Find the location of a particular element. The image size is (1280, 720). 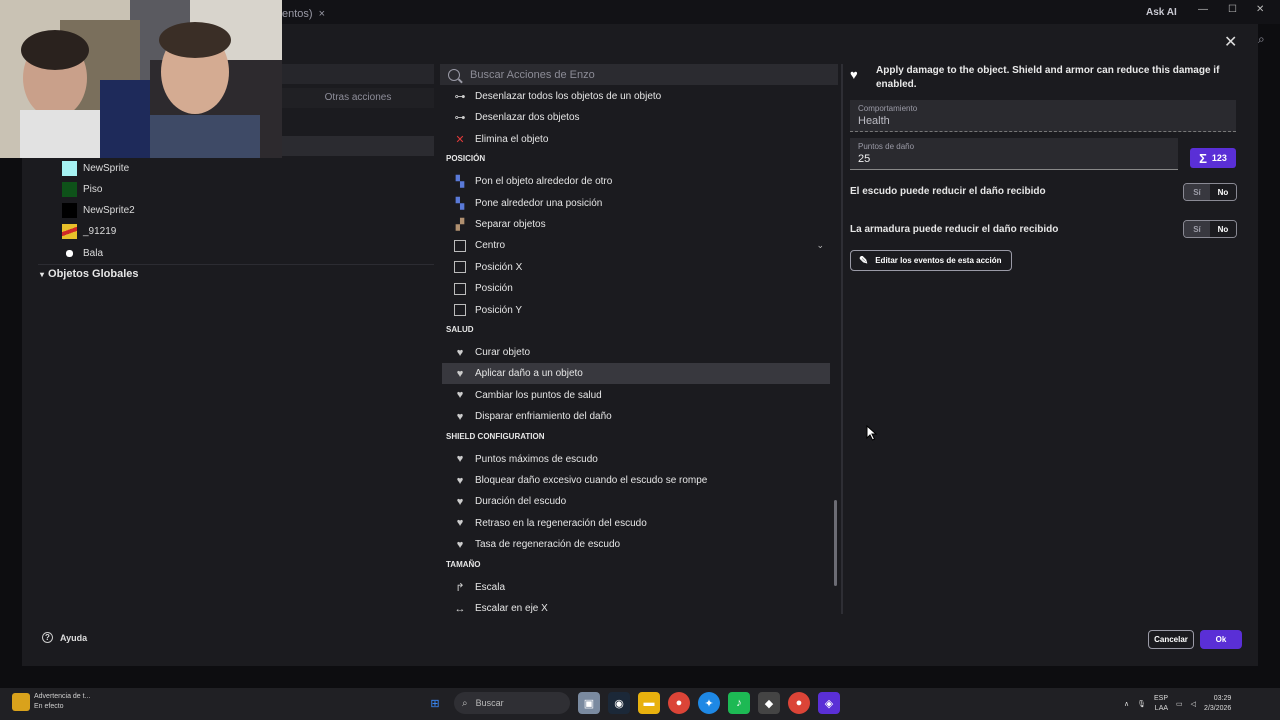

object-thumbnail is located at coordinates (69, 253).